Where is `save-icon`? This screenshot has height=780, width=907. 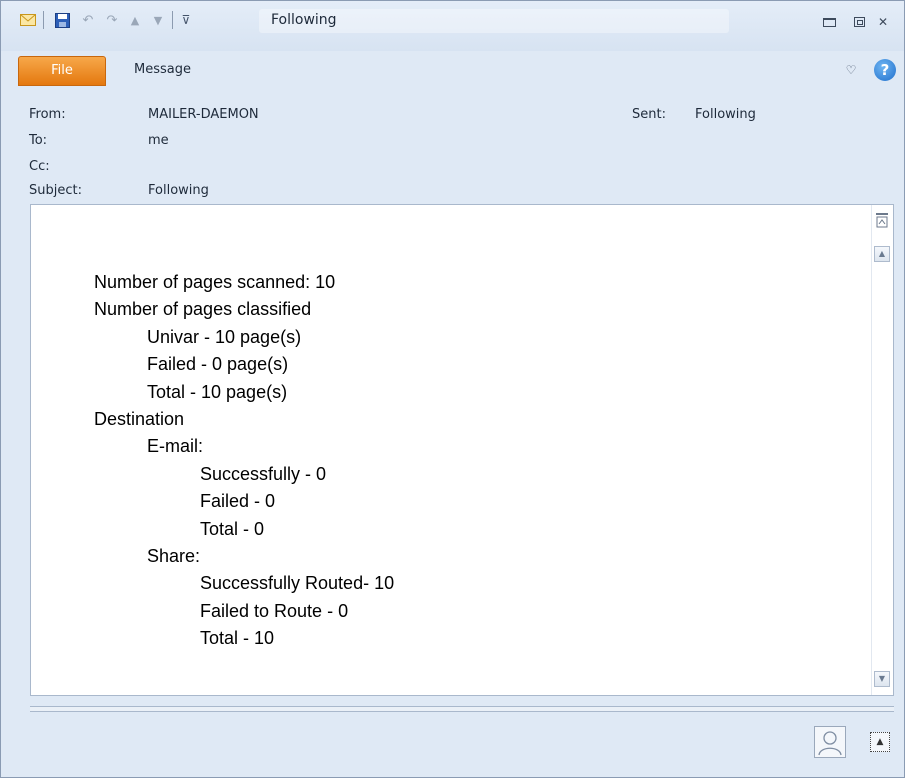 save-icon is located at coordinates (62, 20).